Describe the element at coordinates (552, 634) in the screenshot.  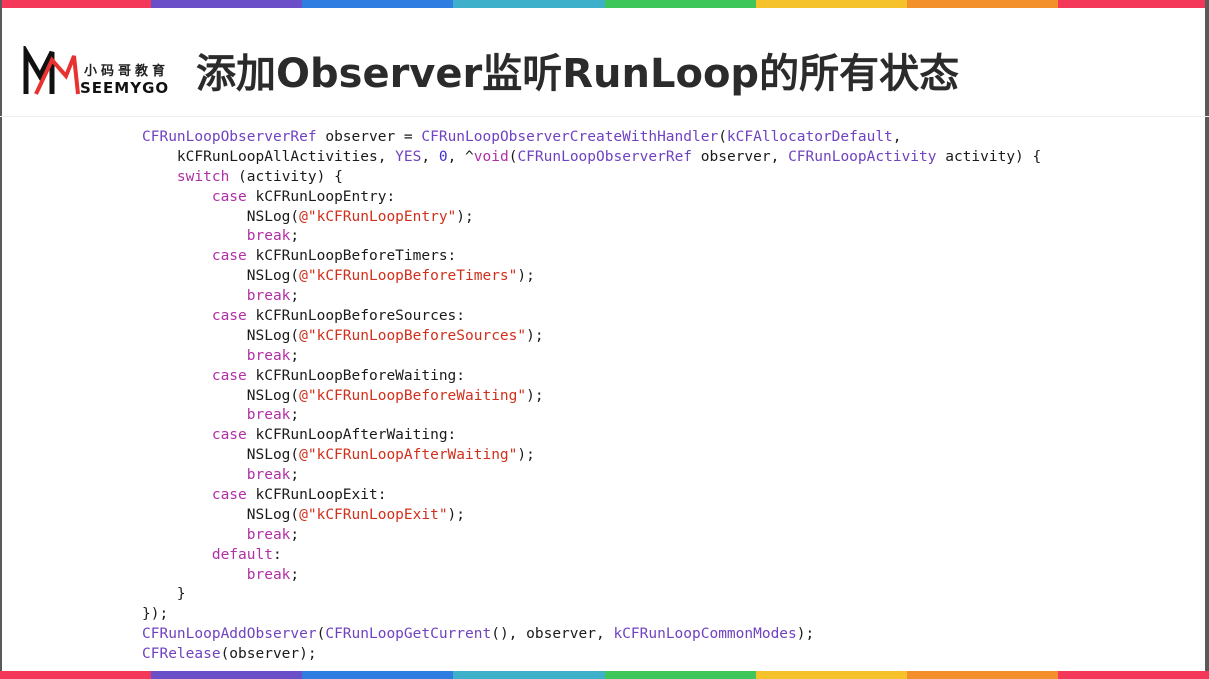
I see `code-token: (), observer,` at that location.